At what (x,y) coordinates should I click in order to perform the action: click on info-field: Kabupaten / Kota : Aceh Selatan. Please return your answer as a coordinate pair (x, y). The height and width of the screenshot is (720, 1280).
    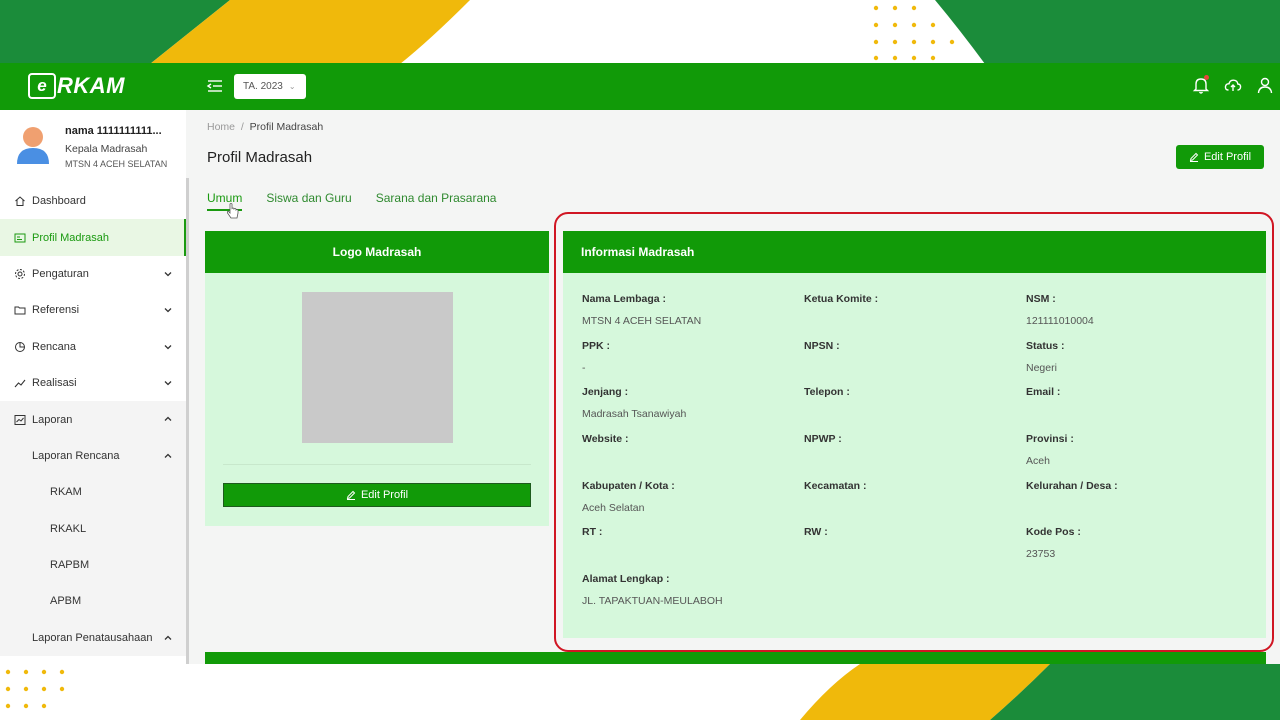
    Looking at the image, I should click on (693, 503).